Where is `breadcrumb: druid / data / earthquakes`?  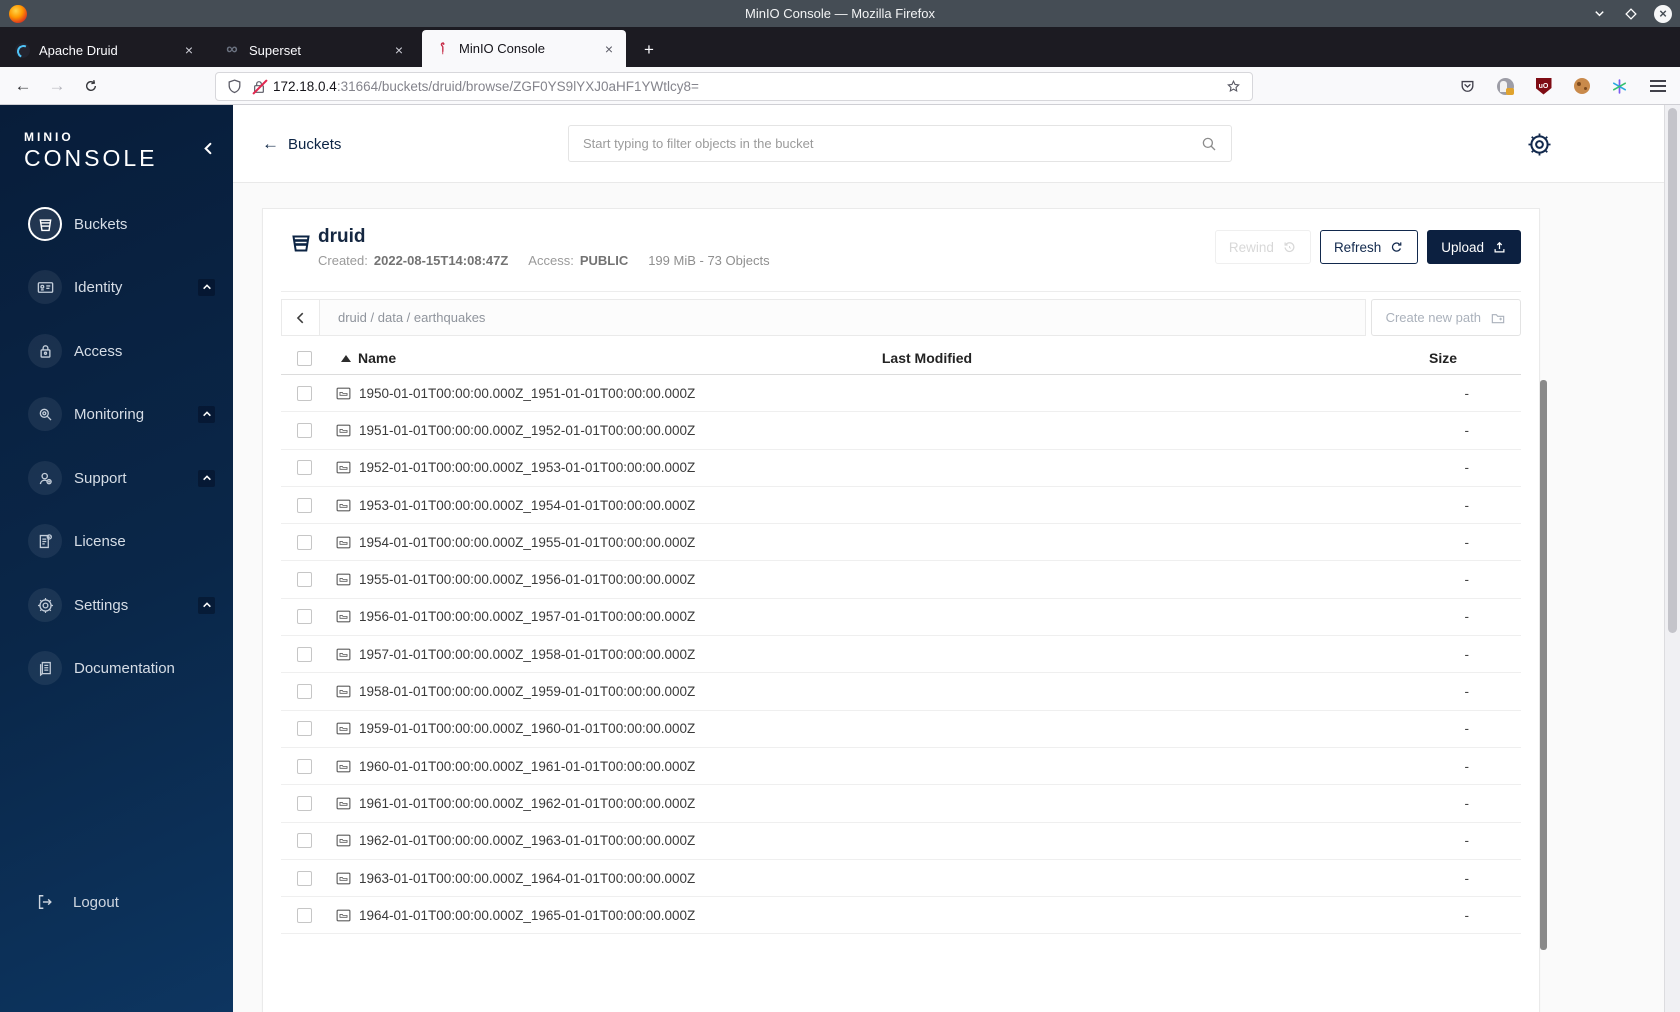
breadcrumb: druid / data / earthquakes is located at coordinates (411, 317).